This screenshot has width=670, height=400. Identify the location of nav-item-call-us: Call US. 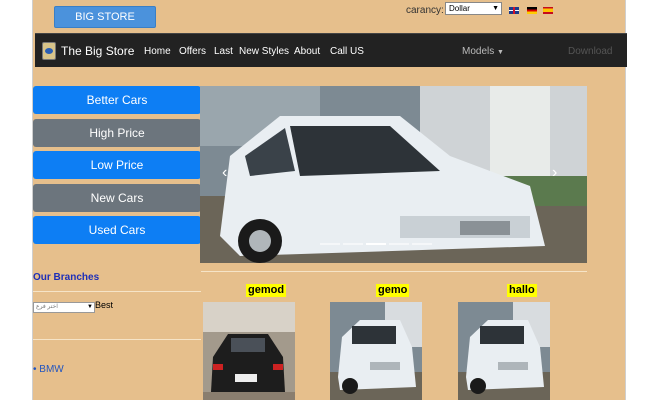
(347, 51).